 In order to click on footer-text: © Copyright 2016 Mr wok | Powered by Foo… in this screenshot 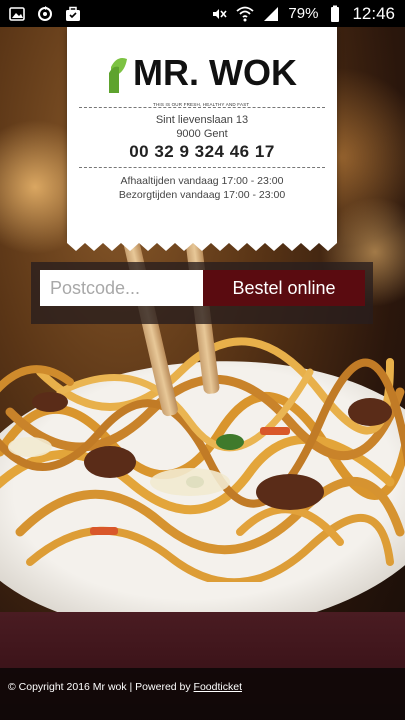, I will do `click(125, 687)`.